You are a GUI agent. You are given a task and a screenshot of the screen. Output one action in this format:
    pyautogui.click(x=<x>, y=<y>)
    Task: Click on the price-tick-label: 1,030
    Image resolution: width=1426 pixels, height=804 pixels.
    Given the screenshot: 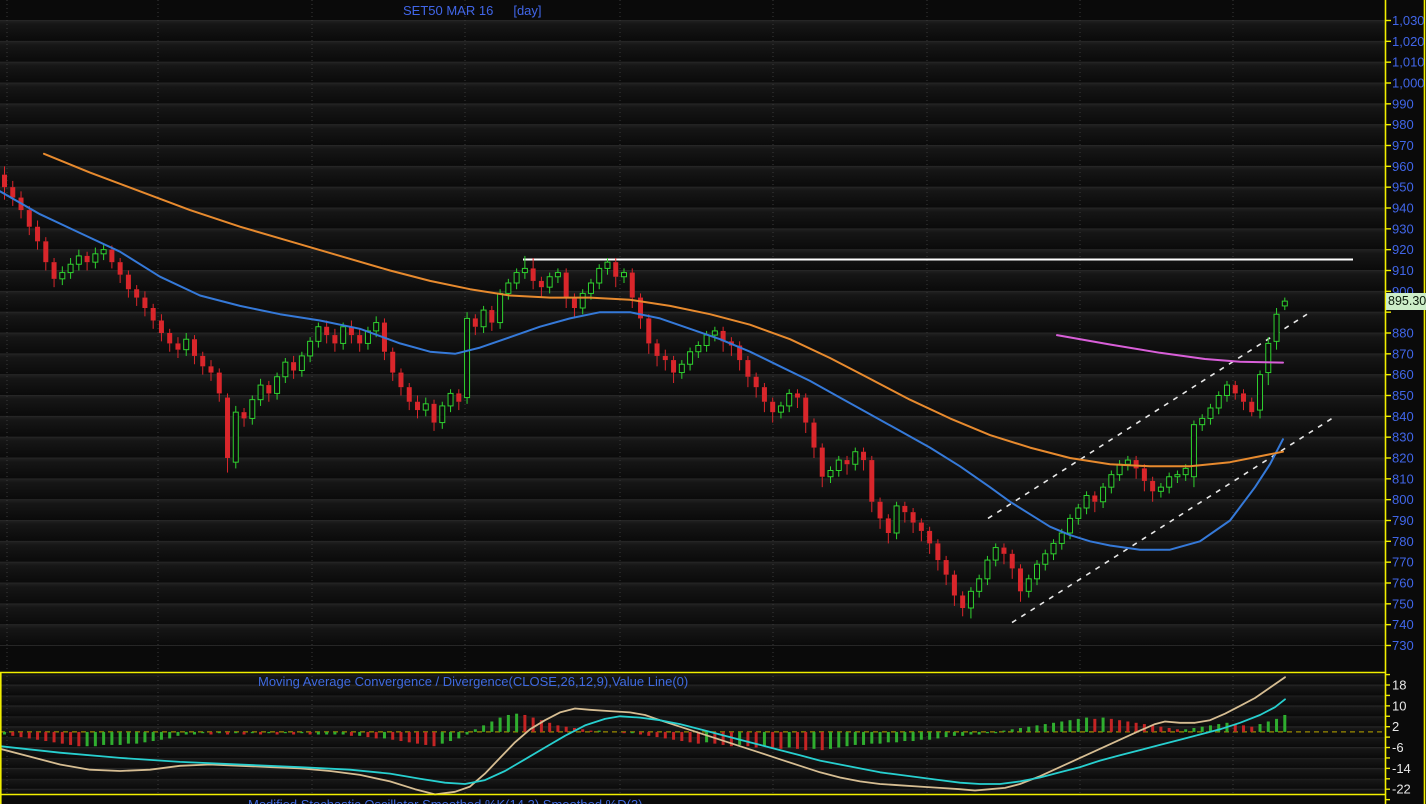 What is the action you would take?
    pyautogui.click(x=1408, y=20)
    